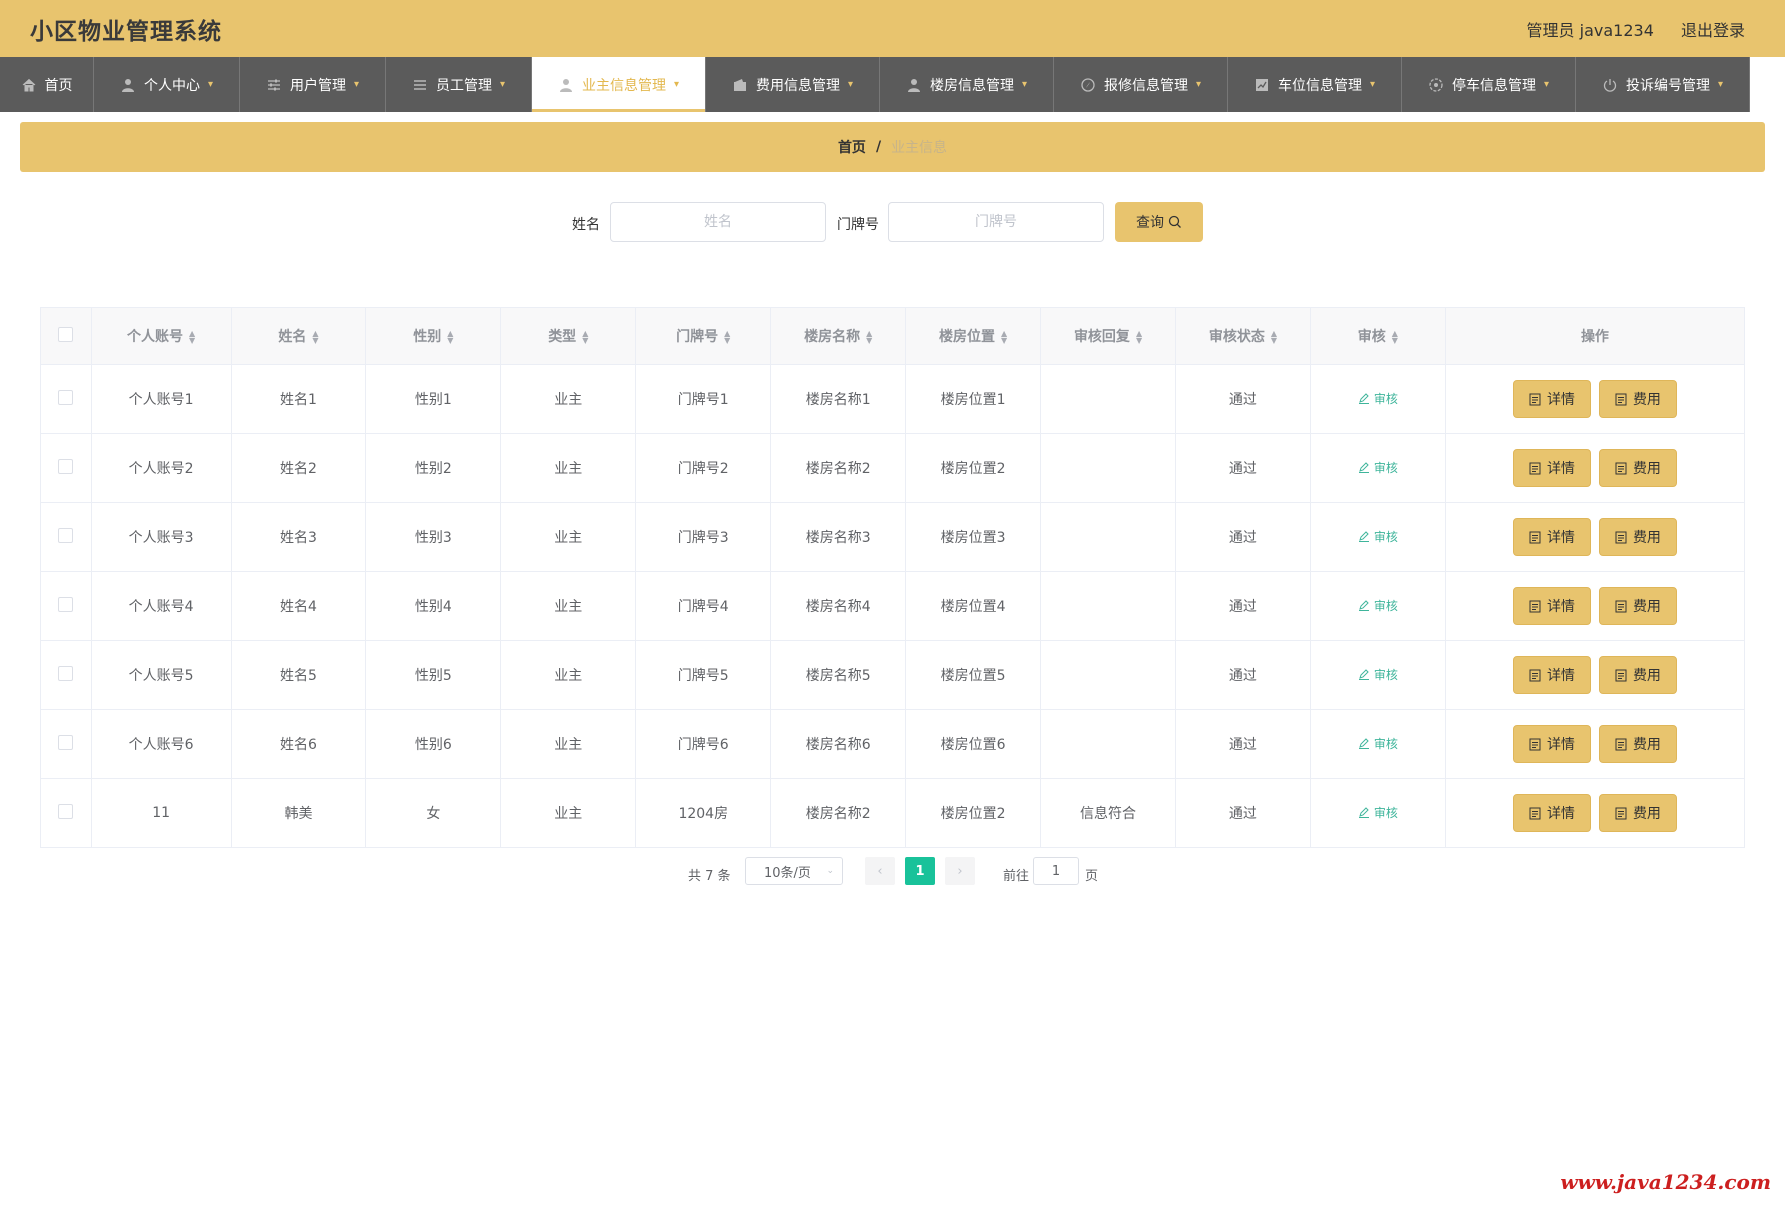  Describe the element at coordinates (973, 399) in the screenshot. I see `table-cell: 楼房位置1` at that location.